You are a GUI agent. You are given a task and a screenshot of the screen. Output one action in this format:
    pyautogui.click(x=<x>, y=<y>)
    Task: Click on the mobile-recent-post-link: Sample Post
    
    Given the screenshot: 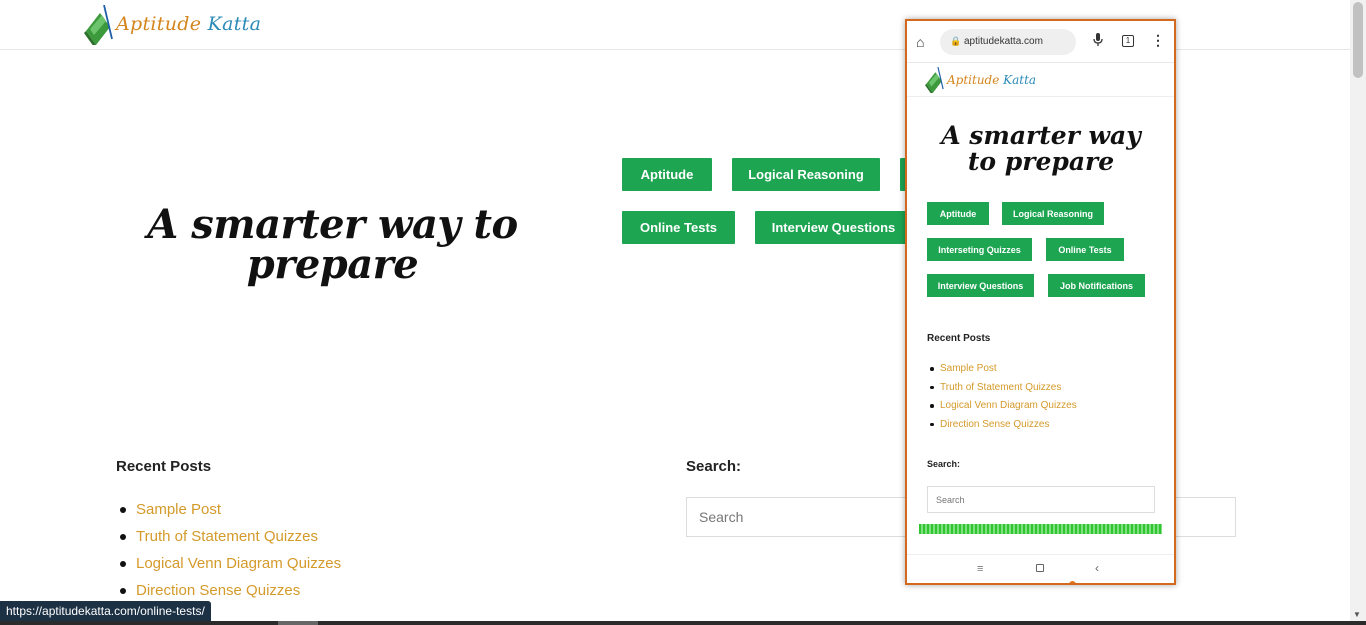 What is the action you would take?
    pyautogui.click(x=1002, y=372)
    